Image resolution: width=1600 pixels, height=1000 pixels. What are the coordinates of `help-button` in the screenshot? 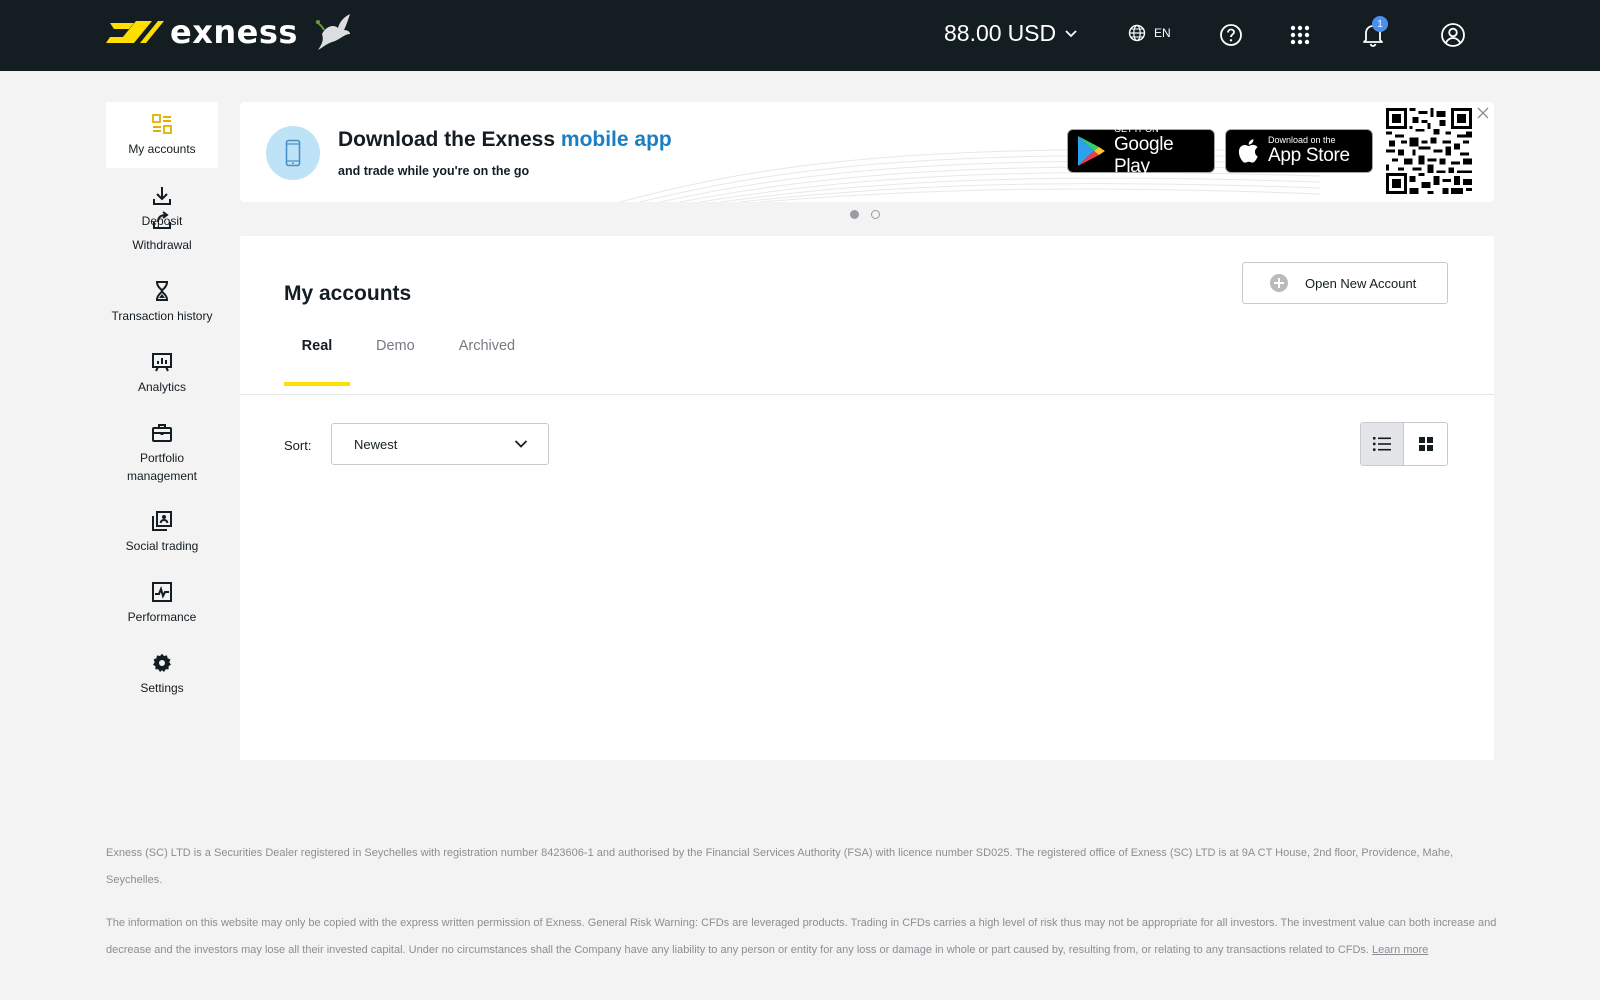 It's located at (1231, 35).